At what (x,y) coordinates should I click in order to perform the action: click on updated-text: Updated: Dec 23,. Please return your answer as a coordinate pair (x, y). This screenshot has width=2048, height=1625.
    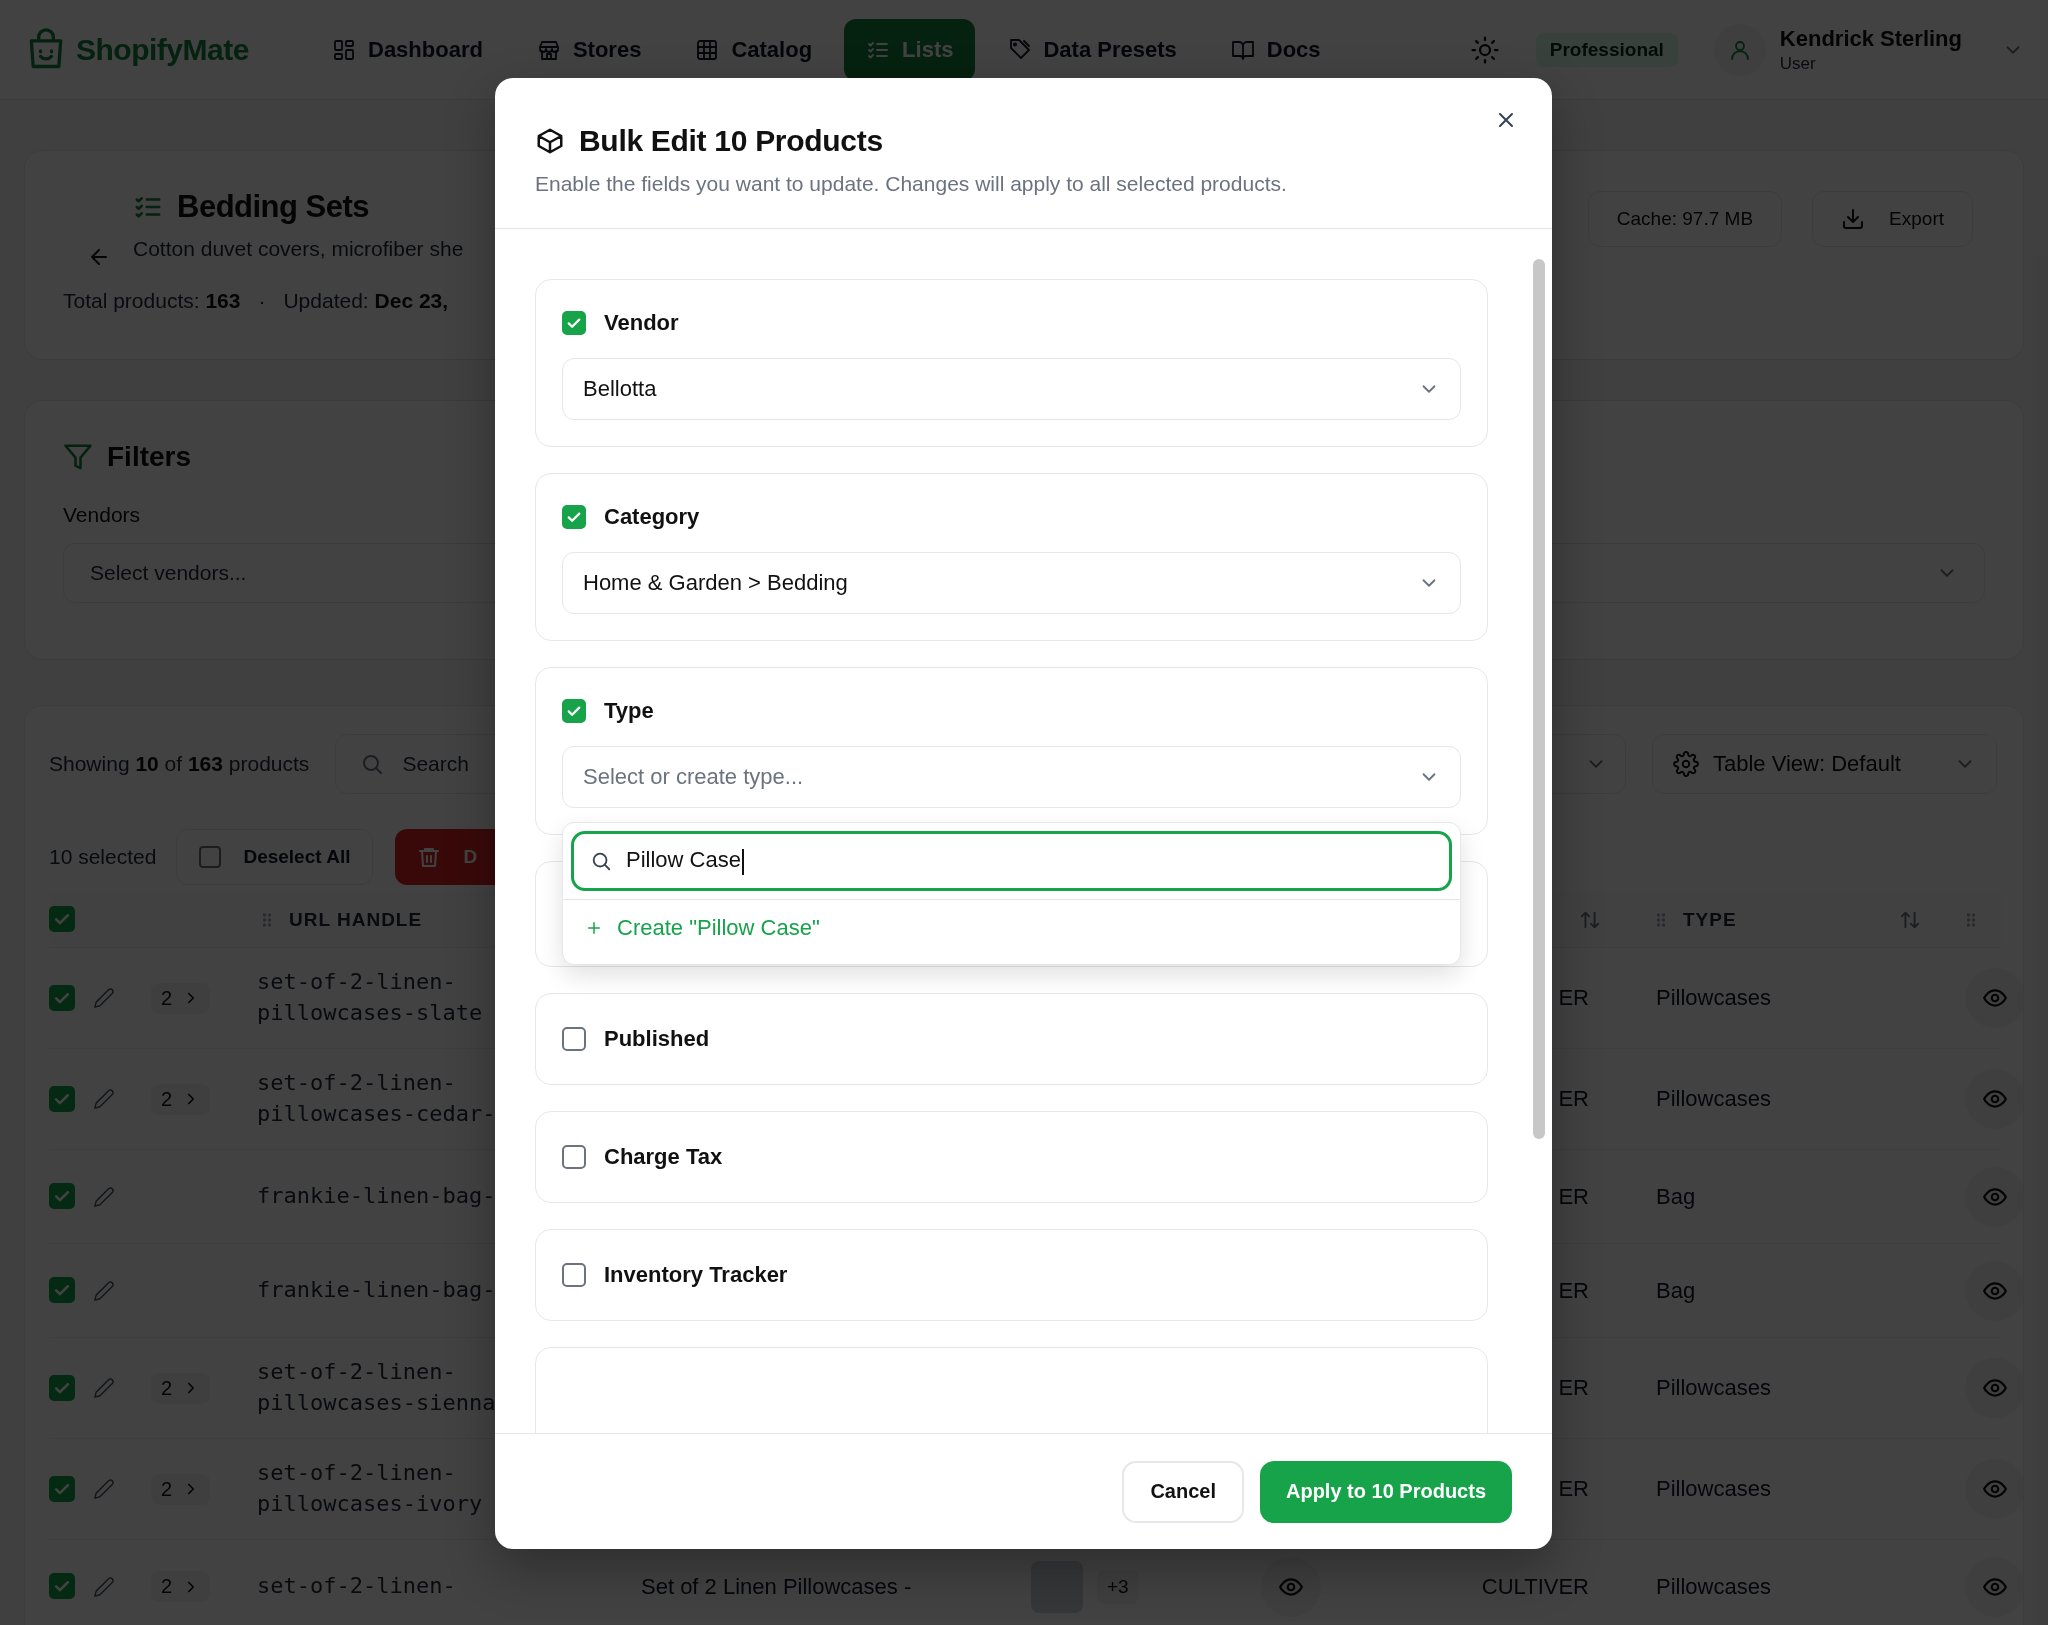
    Looking at the image, I should click on (366, 301).